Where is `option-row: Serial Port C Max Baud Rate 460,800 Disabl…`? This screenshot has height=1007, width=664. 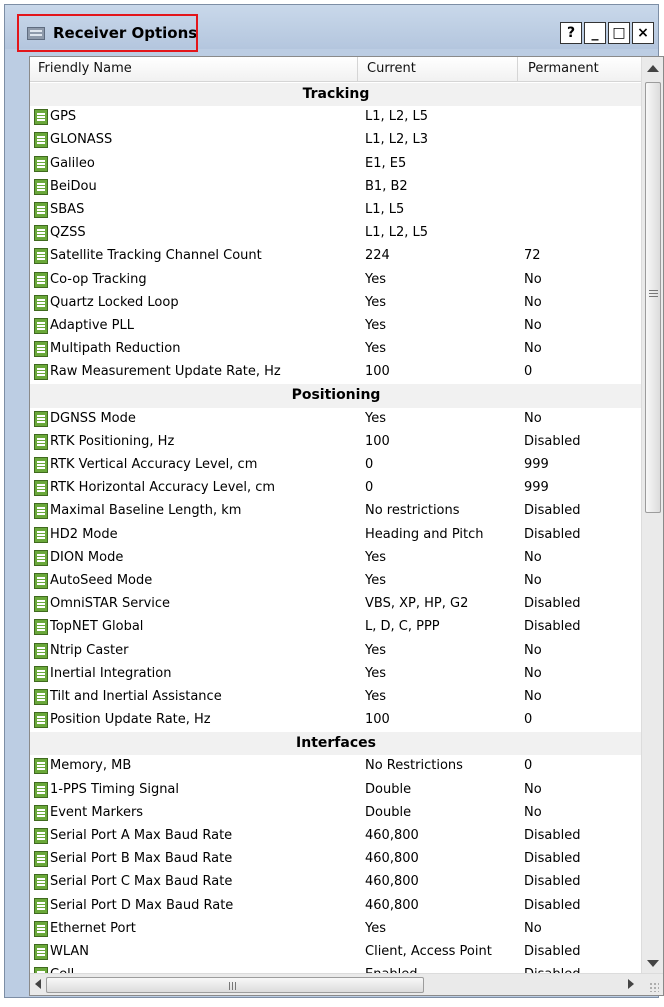 option-row: Serial Port C Max Baud Rate 460,800 Disabl… is located at coordinates (336, 882).